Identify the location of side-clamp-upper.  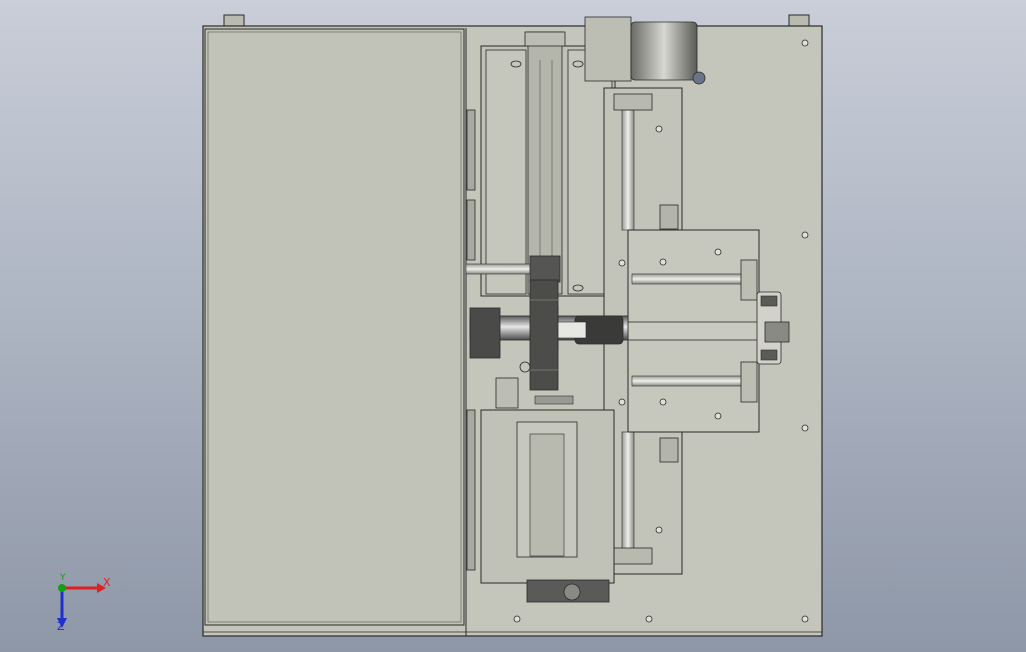
(669, 217).